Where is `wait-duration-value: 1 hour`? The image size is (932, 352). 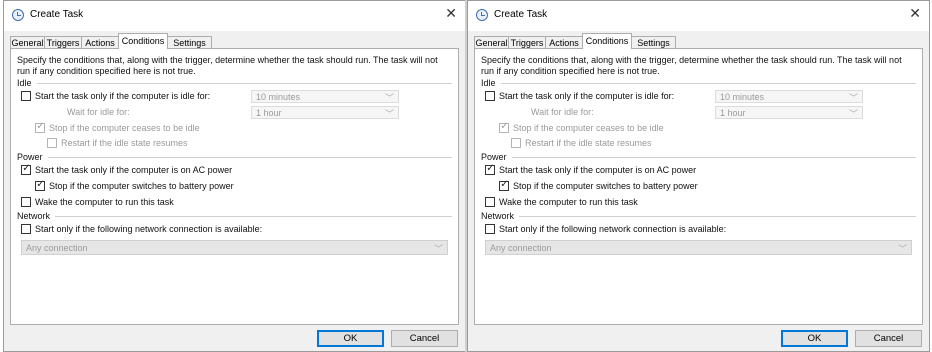
wait-duration-value: 1 hour is located at coordinates (269, 113).